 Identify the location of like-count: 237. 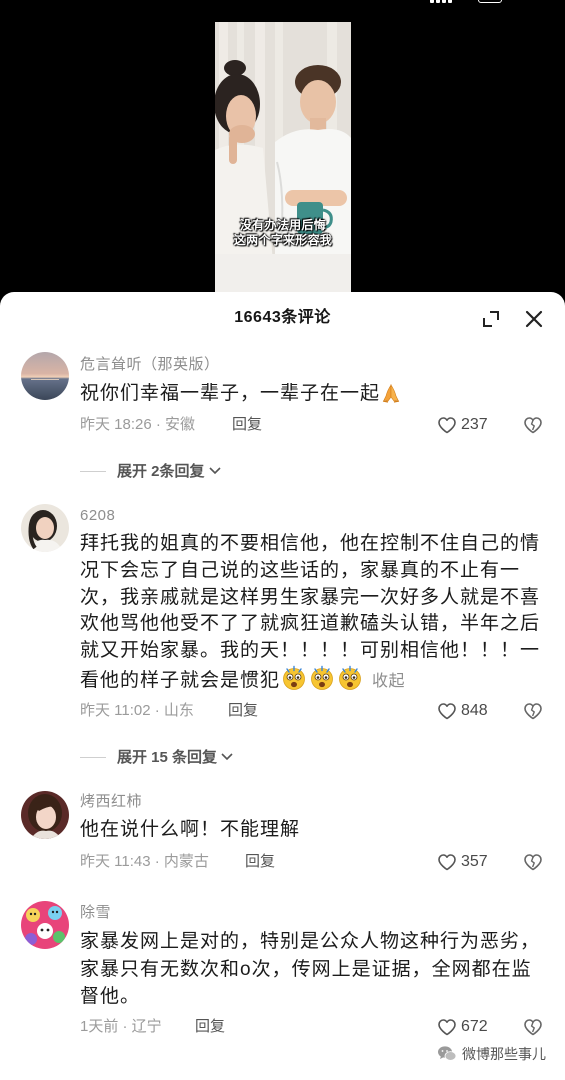
(474, 424).